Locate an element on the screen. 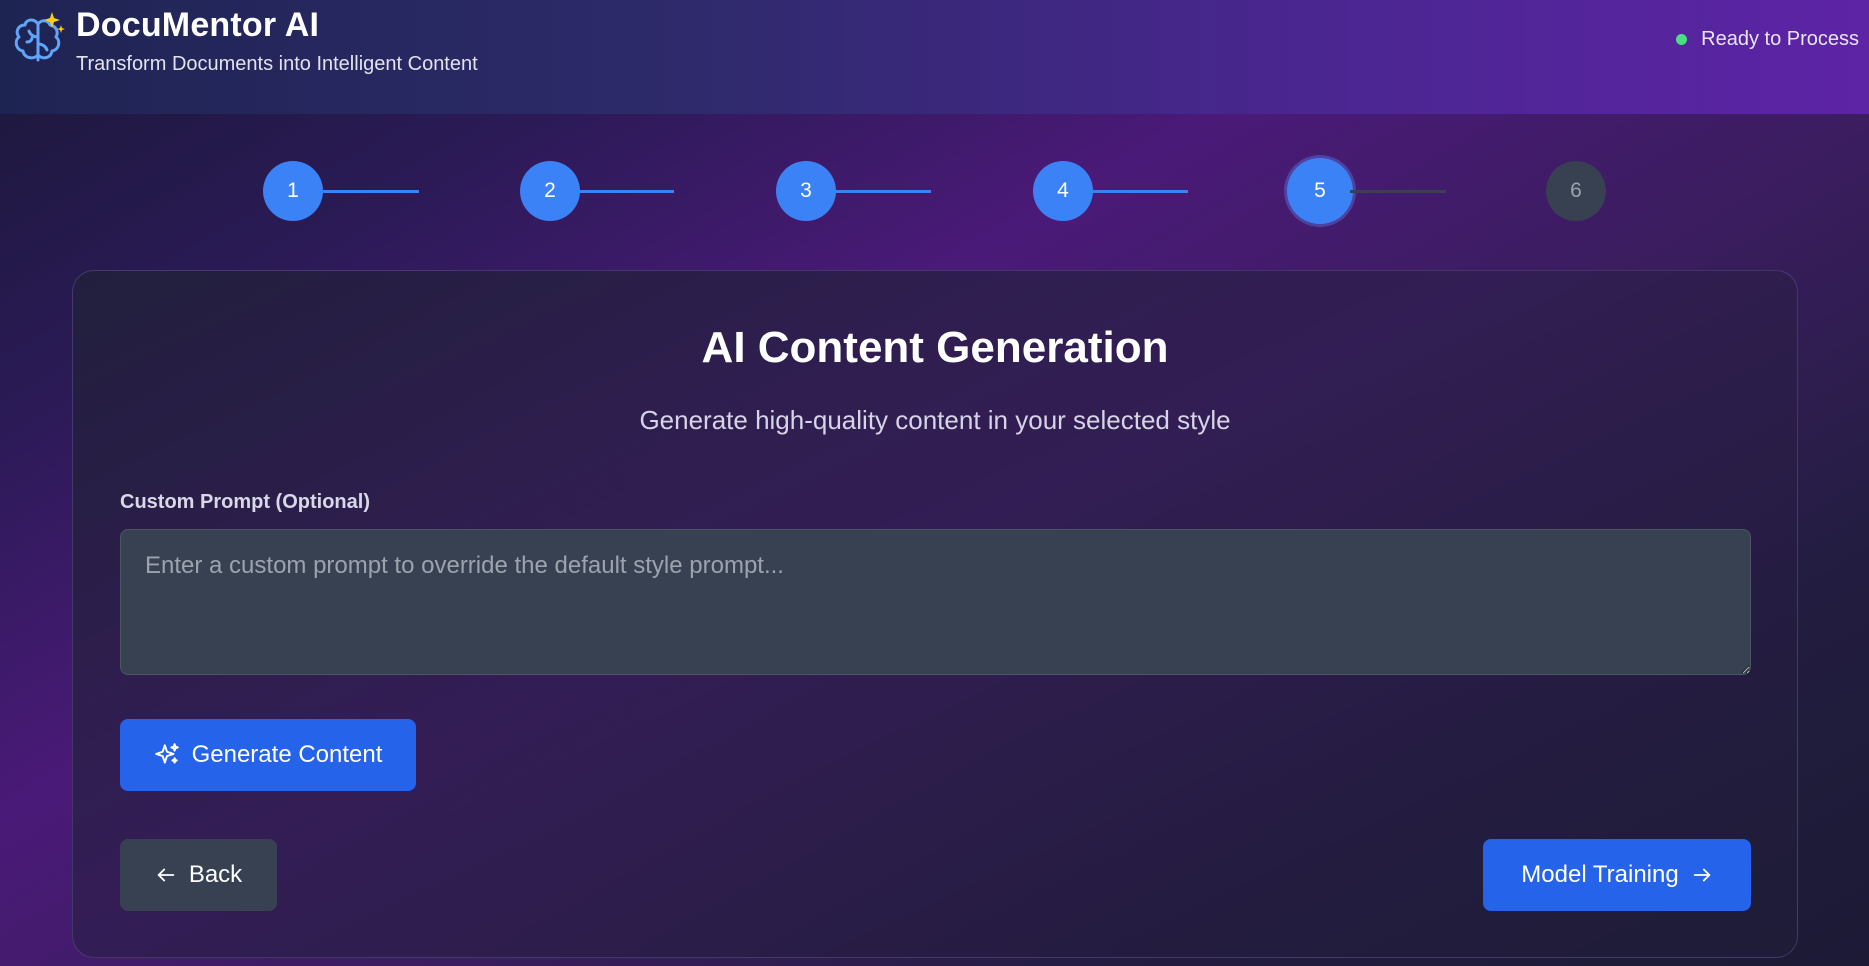  arrow-right-icon is located at coordinates (1701, 875).